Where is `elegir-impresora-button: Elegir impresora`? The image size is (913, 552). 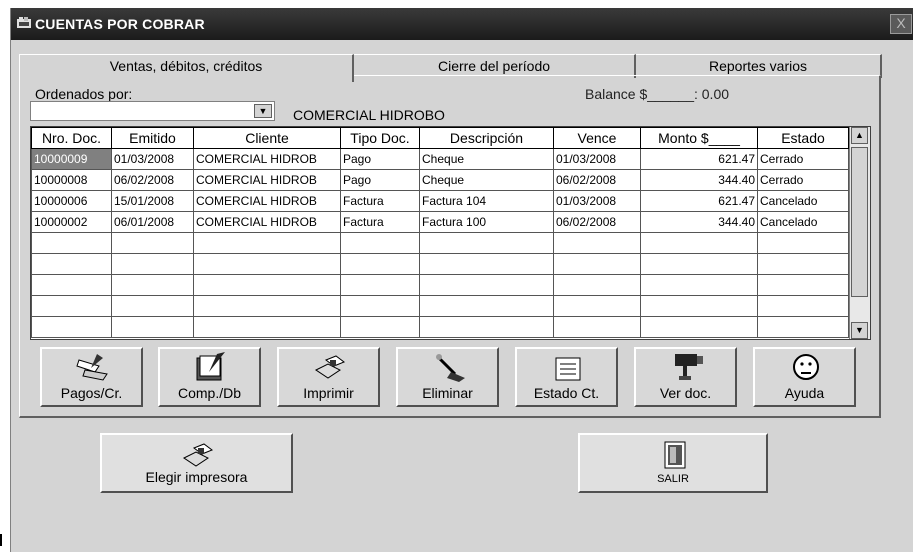 elegir-impresora-button: Elegir impresora is located at coordinates (196, 463).